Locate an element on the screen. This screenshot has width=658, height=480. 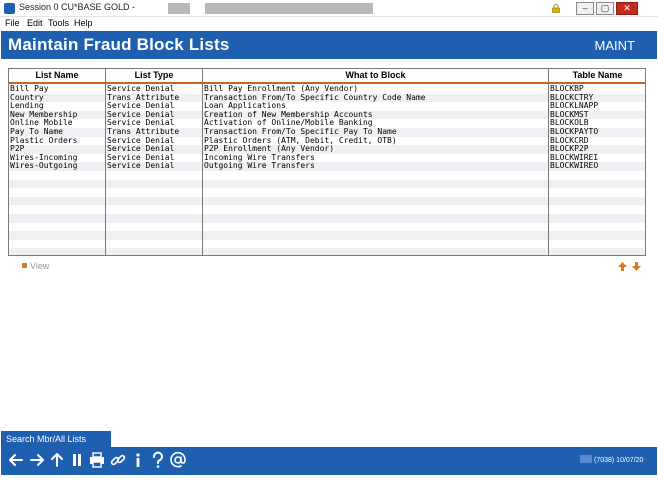
column-header-what-to-block: What to Block is located at coordinates (376, 75).